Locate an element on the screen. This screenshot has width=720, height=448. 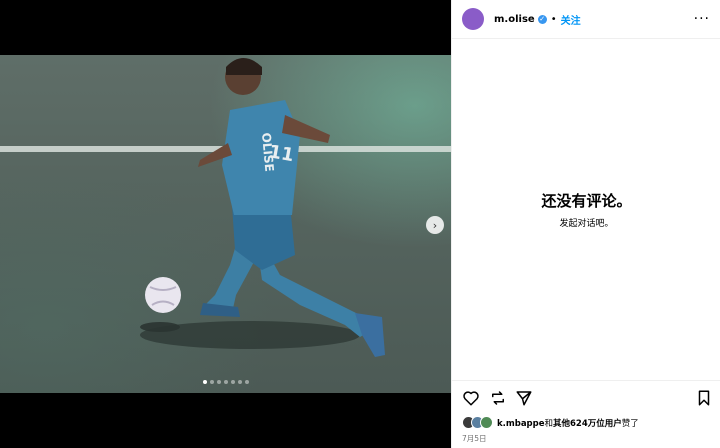
avatar is located at coordinates (473, 19).